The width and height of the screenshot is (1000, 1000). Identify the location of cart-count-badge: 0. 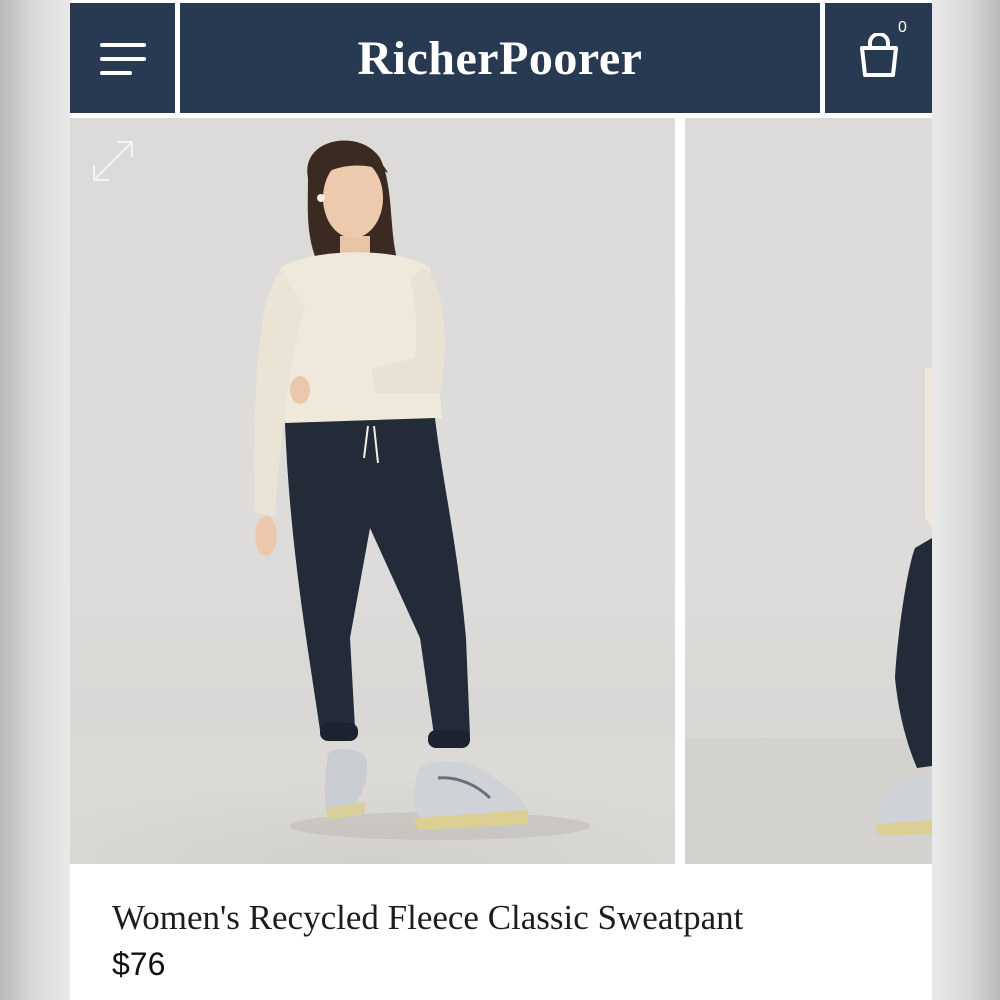
(902, 27).